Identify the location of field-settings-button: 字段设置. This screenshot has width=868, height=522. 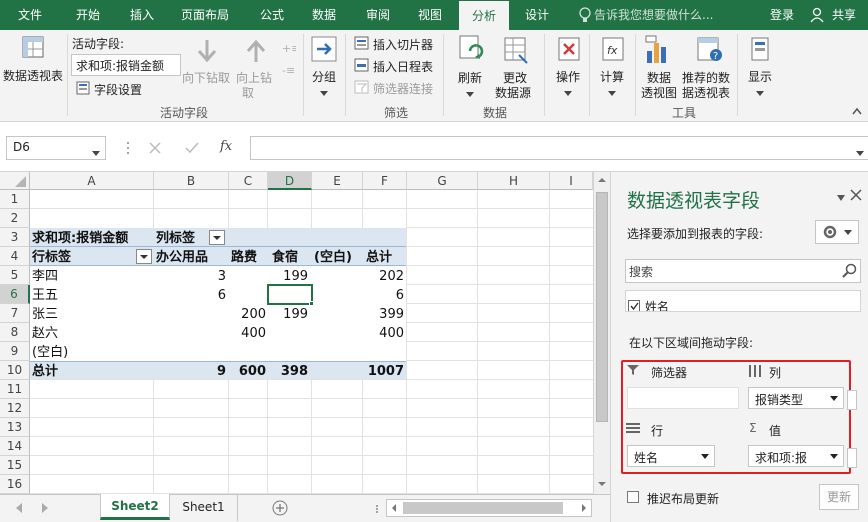
(118, 89).